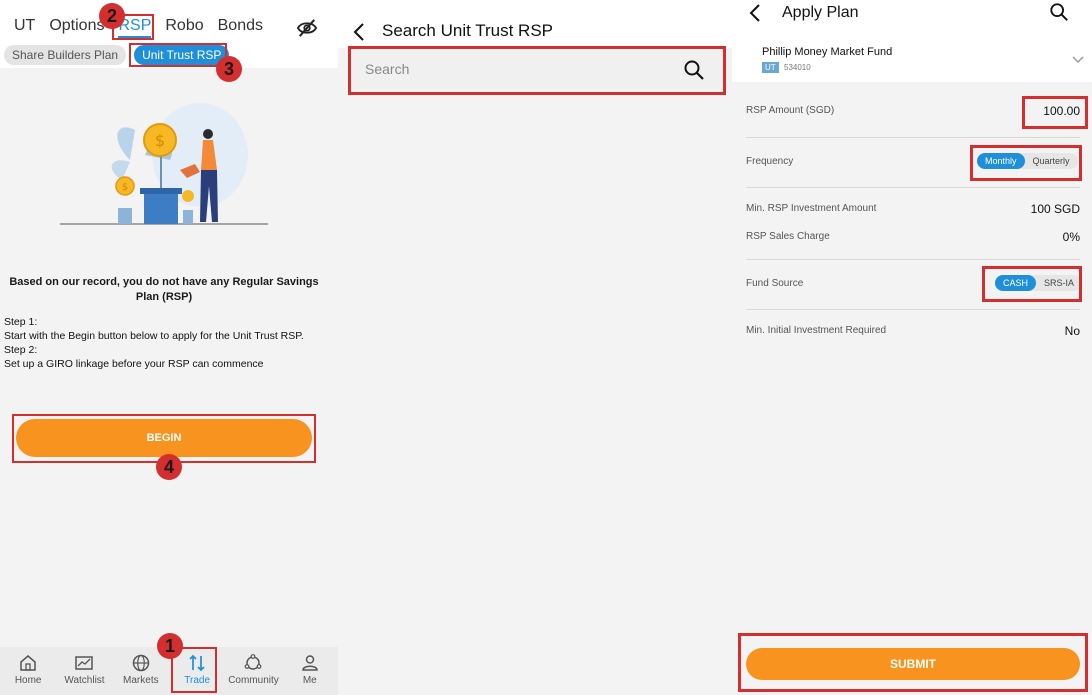 This screenshot has height=695, width=1092. What do you see at coordinates (816, 330) in the screenshot?
I see `min-initial-label: Min. Initial Investment Required` at bounding box center [816, 330].